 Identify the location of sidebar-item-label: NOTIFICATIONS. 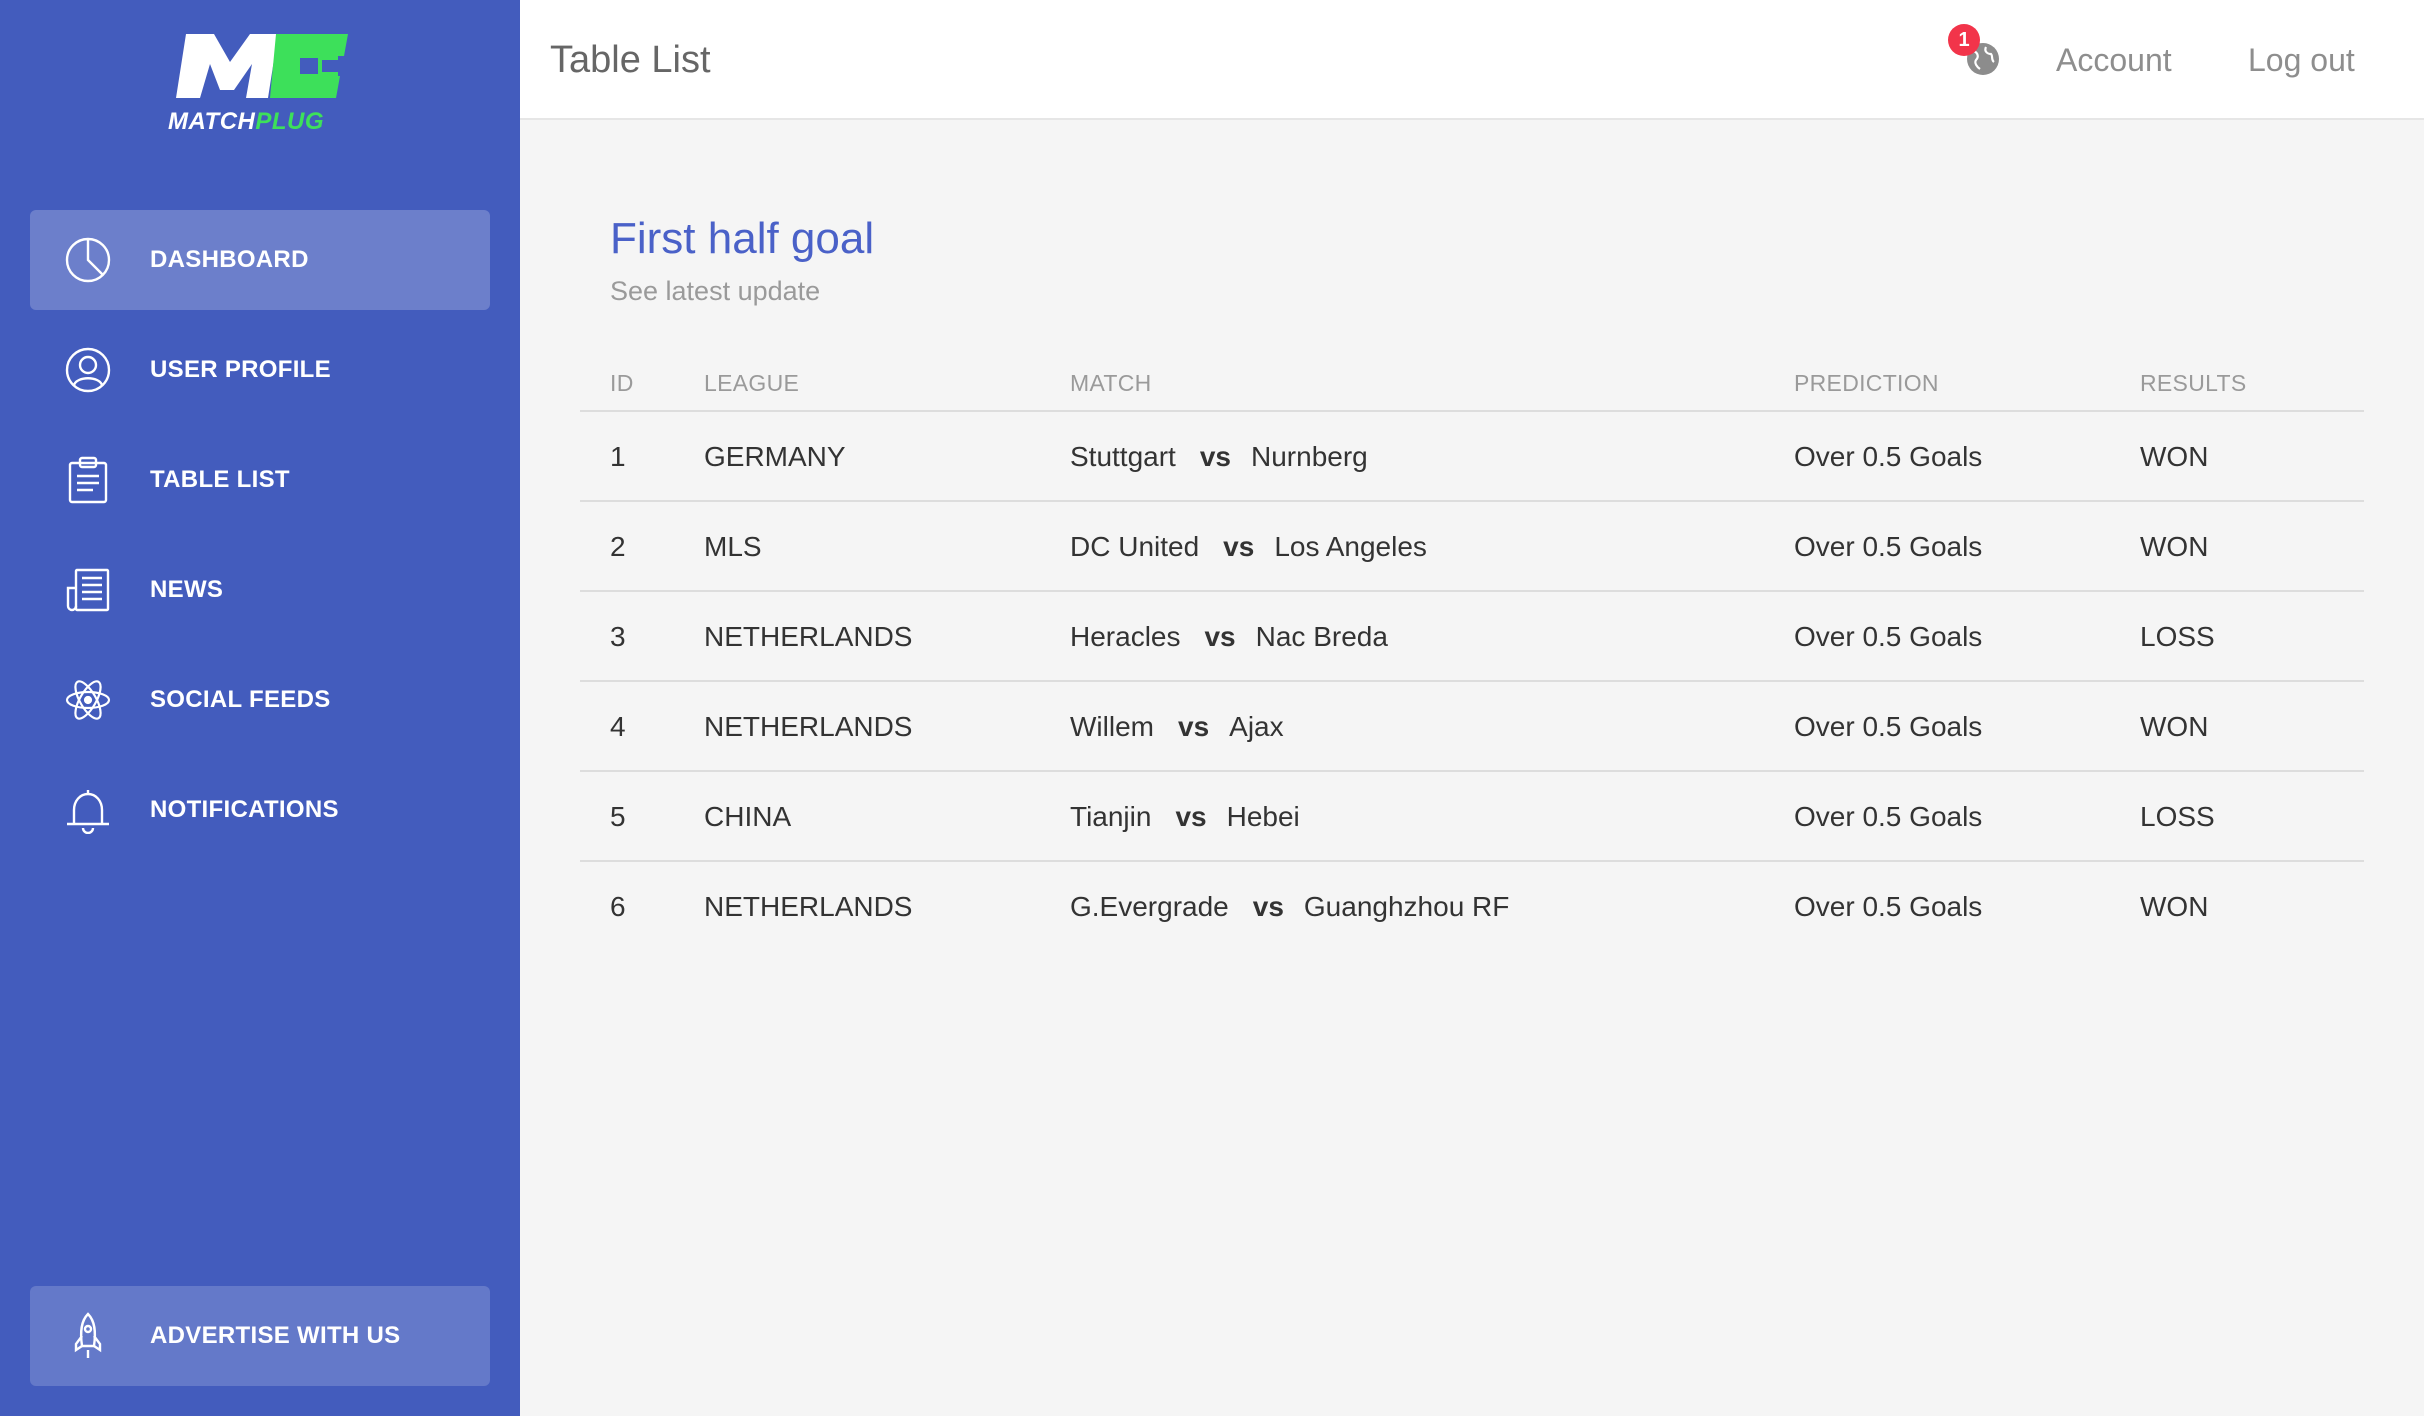
(244, 809).